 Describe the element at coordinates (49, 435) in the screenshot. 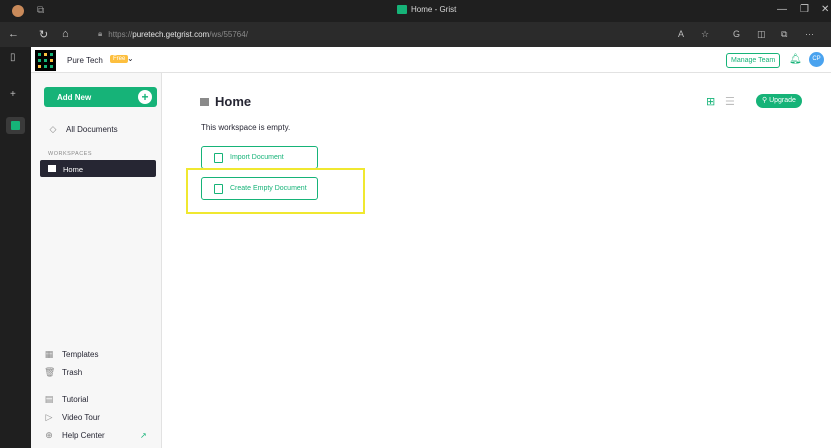

I see `help-icon: ⊕` at that location.